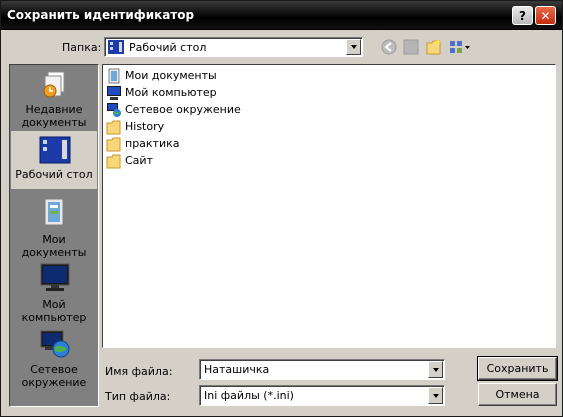 Image resolution: width=563 pixels, height=417 pixels. I want to click on lookin-label: Папка:, so click(82, 47).